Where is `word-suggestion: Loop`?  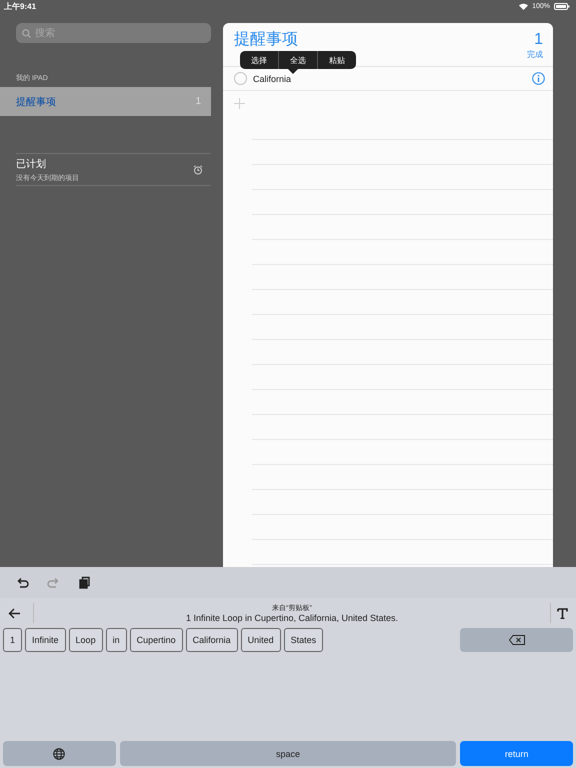 word-suggestion: Loop is located at coordinates (85, 640).